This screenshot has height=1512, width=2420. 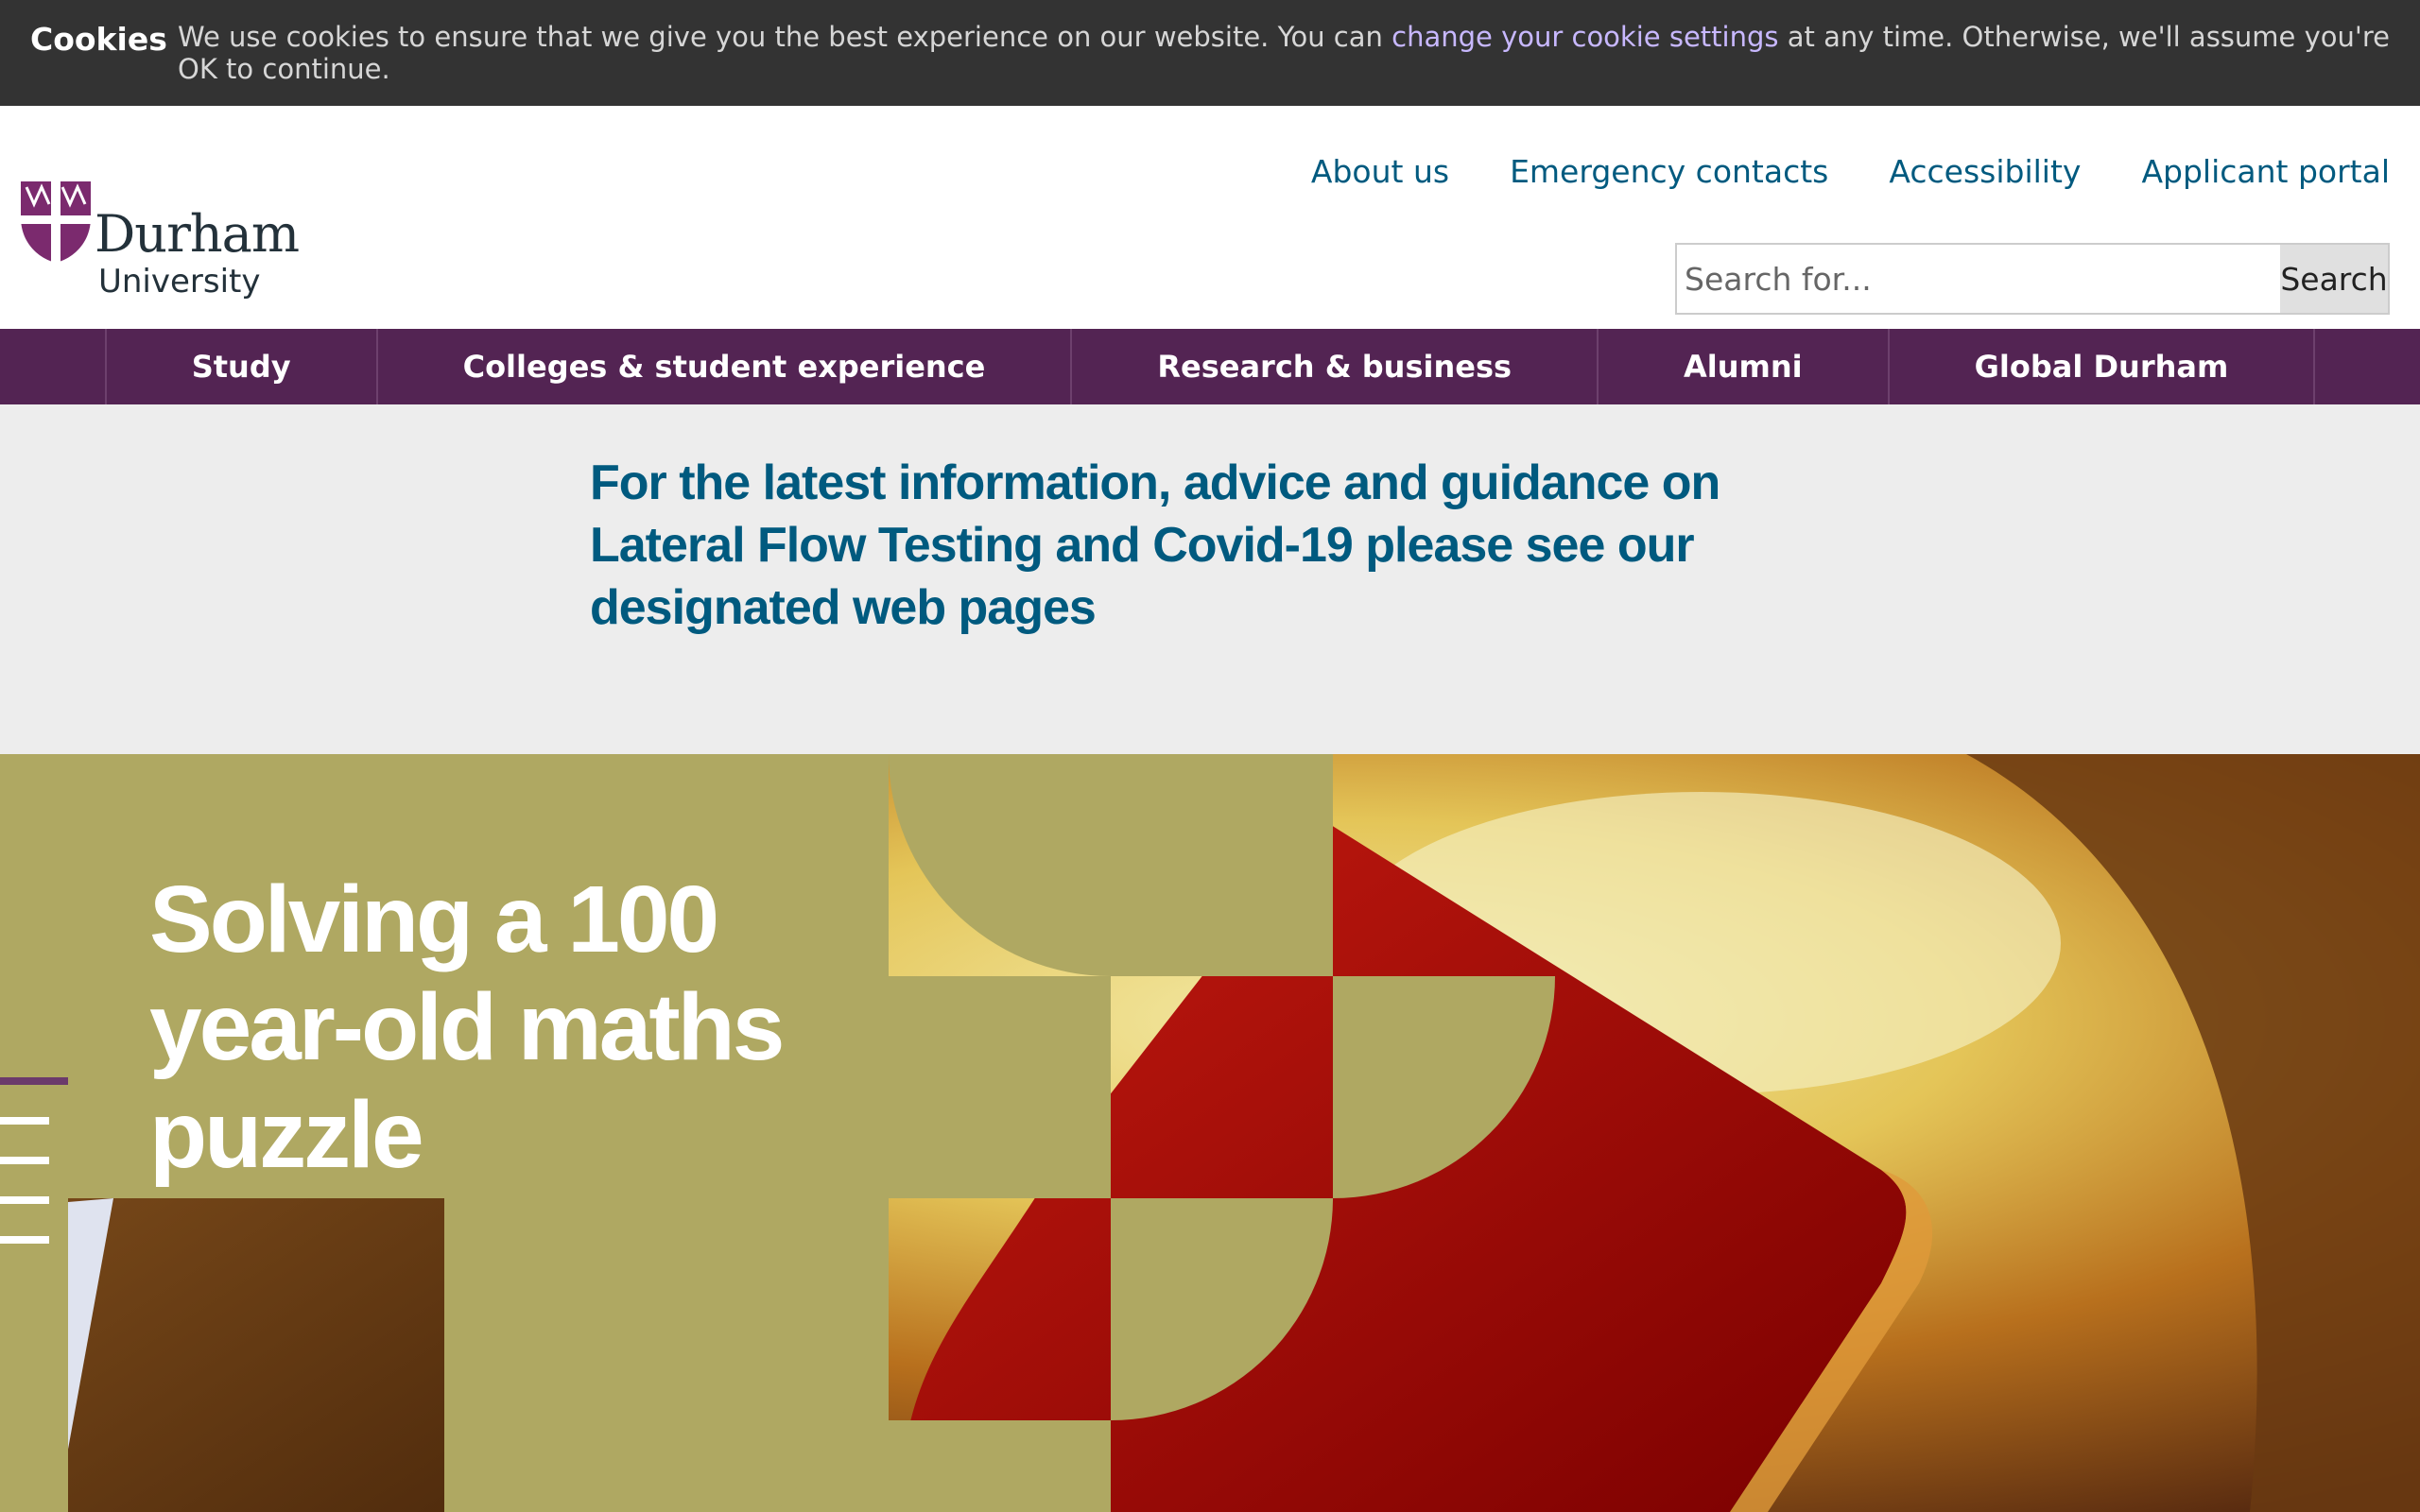 I want to click on nav-item-global-durham: Global Durham, so click(x=2103, y=366).